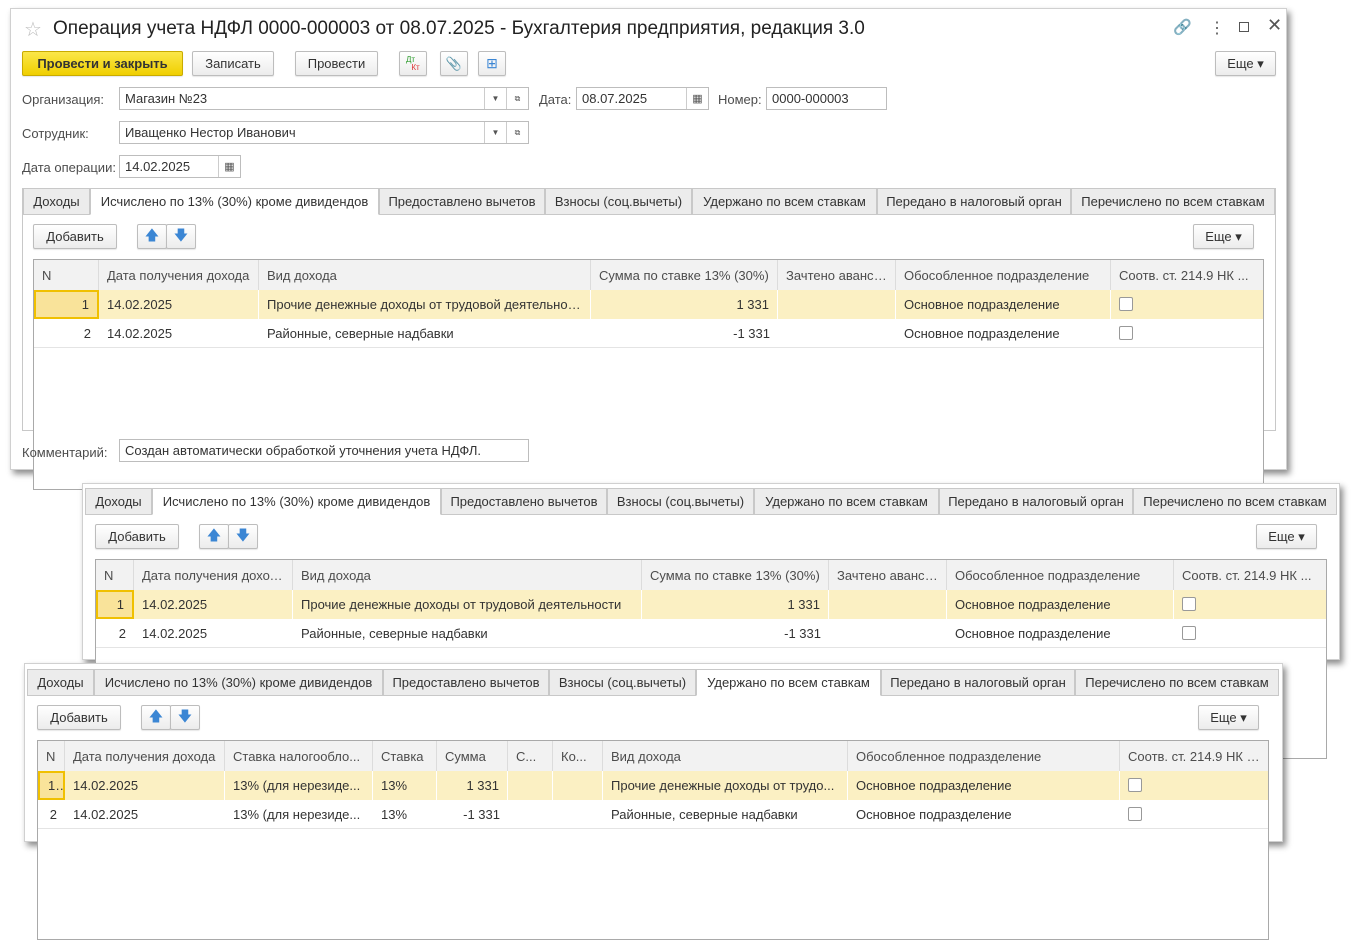  What do you see at coordinates (826, 98) in the screenshot?
I see `number-field: 0000-000003` at bounding box center [826, 98].